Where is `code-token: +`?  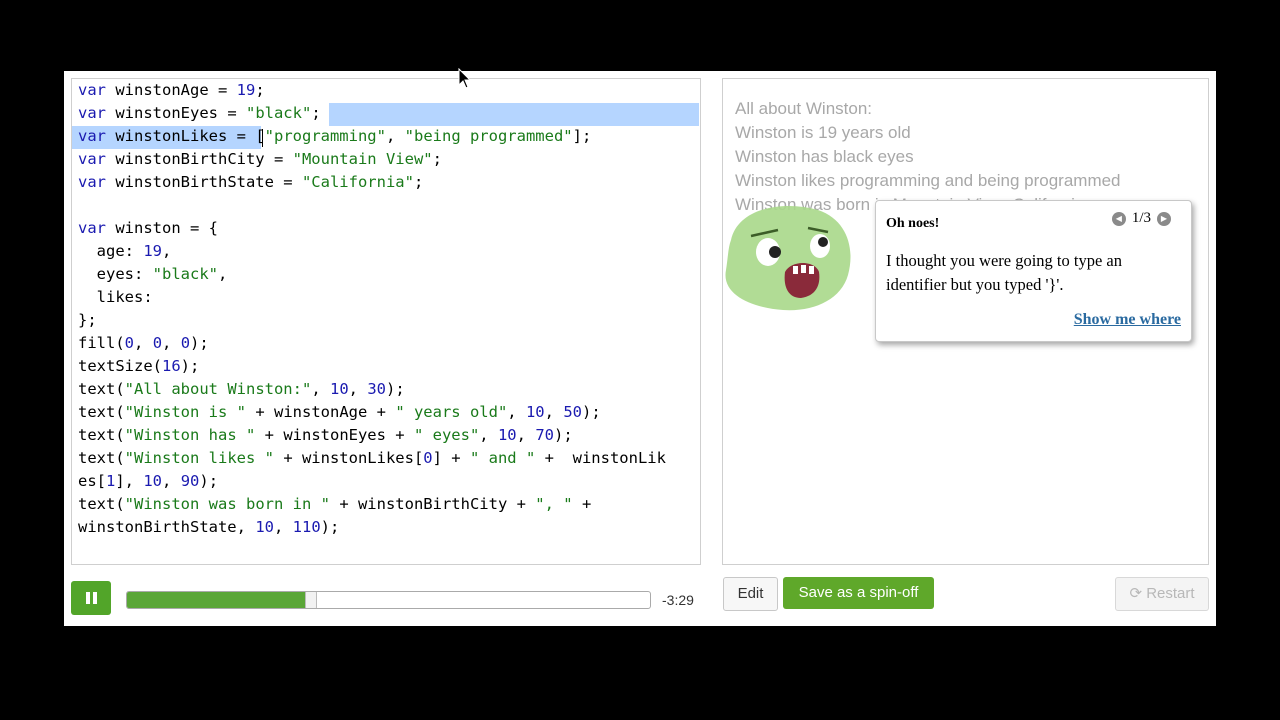
code-token: + is located at coordinates (582, 504).